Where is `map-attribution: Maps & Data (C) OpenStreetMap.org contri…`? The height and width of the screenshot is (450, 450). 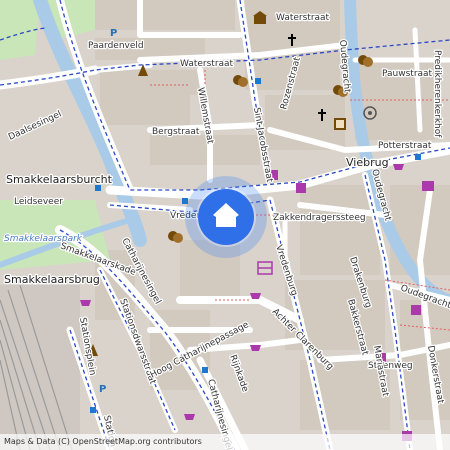 map-attribution: Maps & Data (C) OpenStreetMap.org contri… is located at coordinates (225, 442).